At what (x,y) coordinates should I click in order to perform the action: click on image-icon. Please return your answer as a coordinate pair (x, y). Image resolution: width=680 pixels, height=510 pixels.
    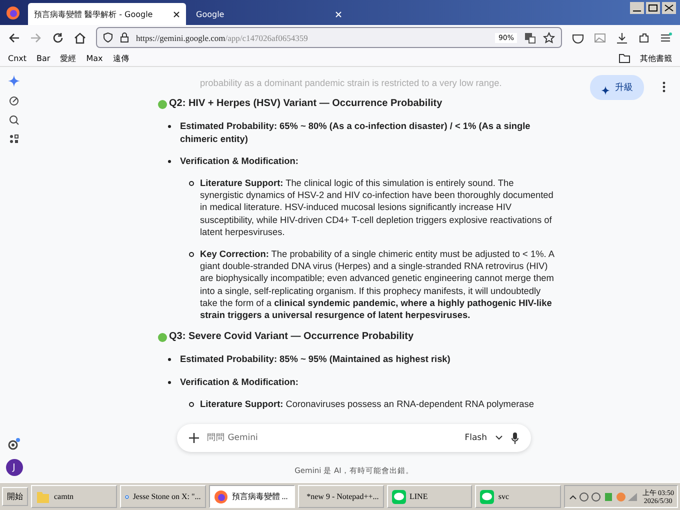
    Looking at the image, I should click on (600, 38).